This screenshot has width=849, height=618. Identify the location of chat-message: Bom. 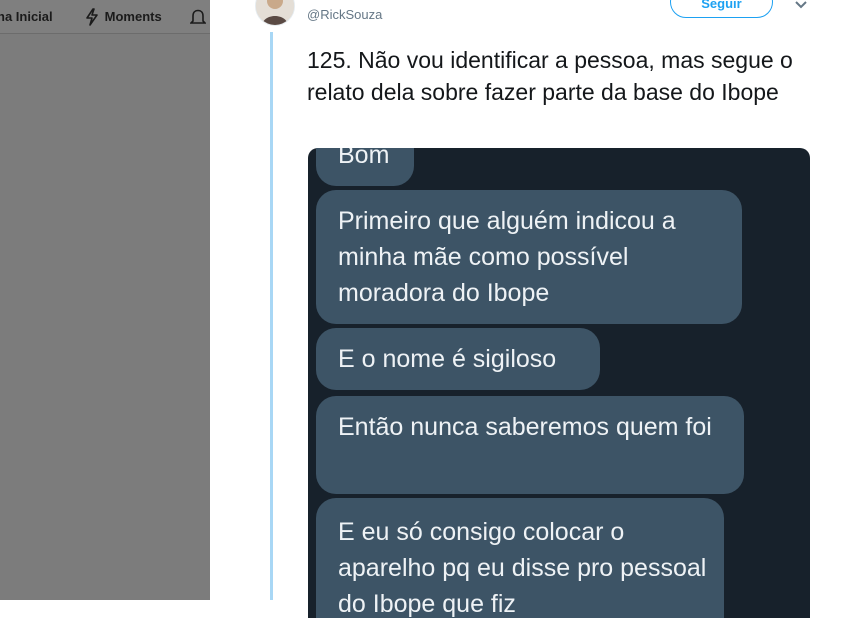
(365, 167).